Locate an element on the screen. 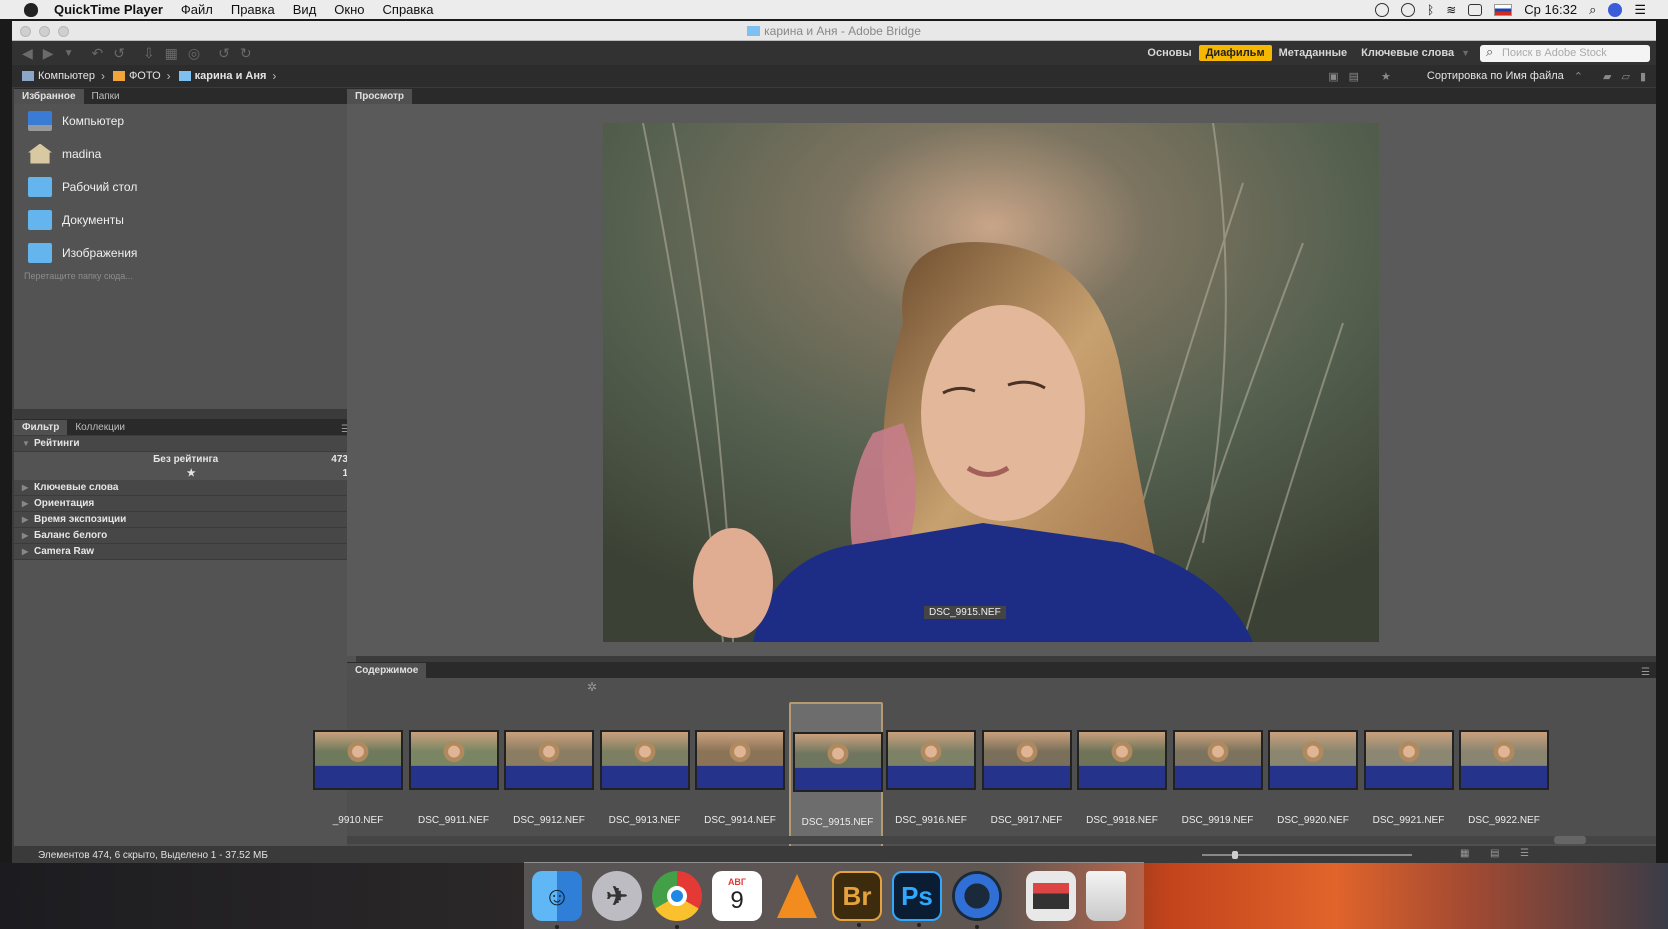  thumbnail: DSC_9913.NEF is located at coordinates (645, 775).